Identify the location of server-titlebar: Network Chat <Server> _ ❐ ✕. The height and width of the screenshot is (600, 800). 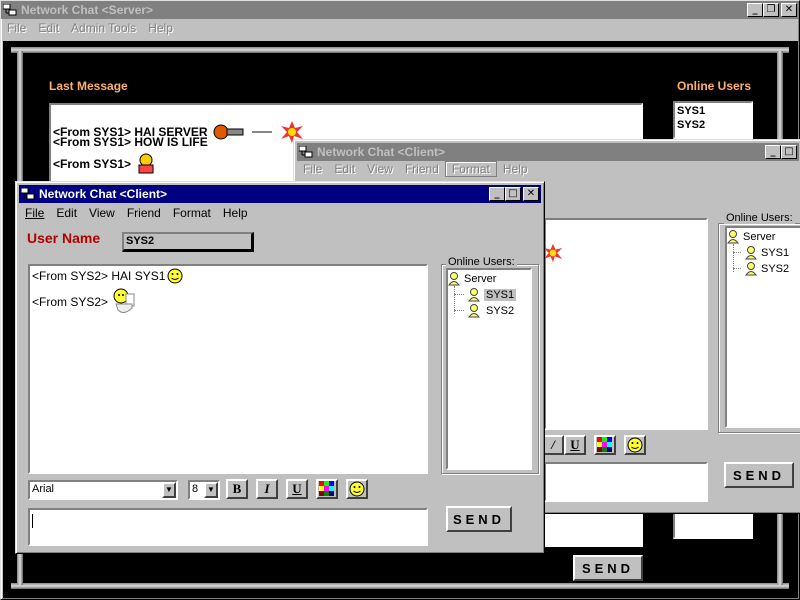
(400, 10).